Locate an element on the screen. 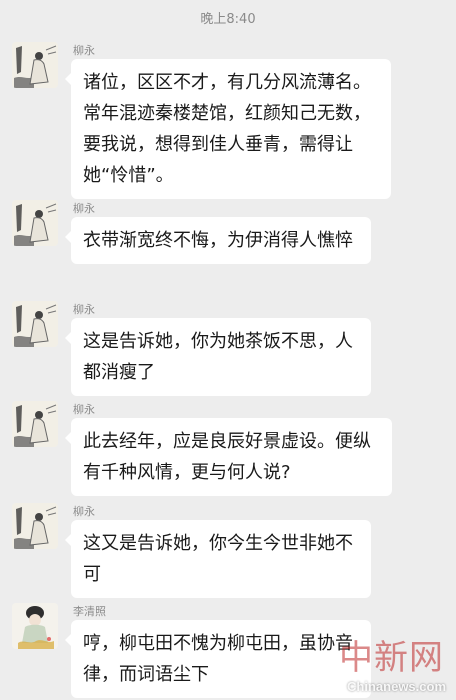 This screenshot has width=456, height=700. message-bubble: 这又是告诉她，你今生今世非她不可 is located at coordinates (218, 559).